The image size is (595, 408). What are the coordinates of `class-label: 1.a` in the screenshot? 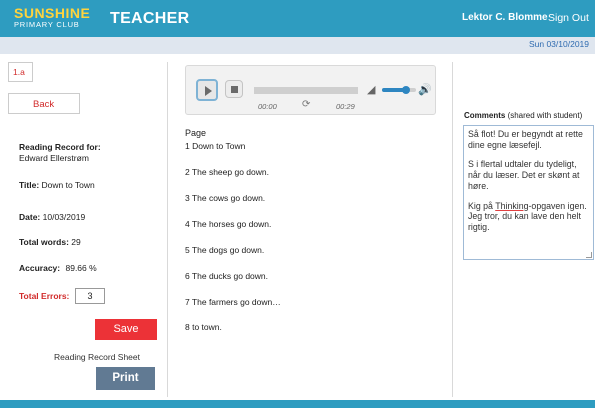 It's located at (19, 72).